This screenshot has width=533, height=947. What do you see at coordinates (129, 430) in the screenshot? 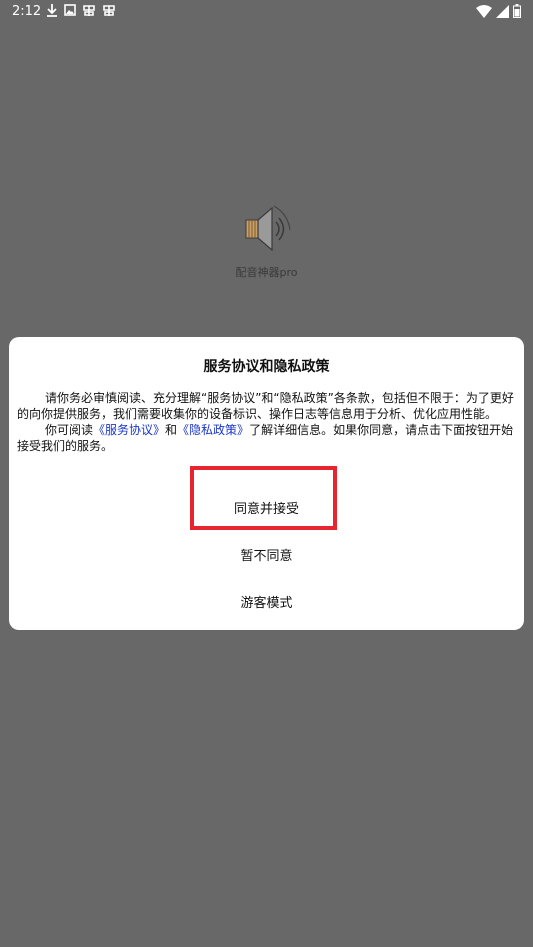
I see `service-agreement-link: 《服务协议》` at bounding box center [129, 430].